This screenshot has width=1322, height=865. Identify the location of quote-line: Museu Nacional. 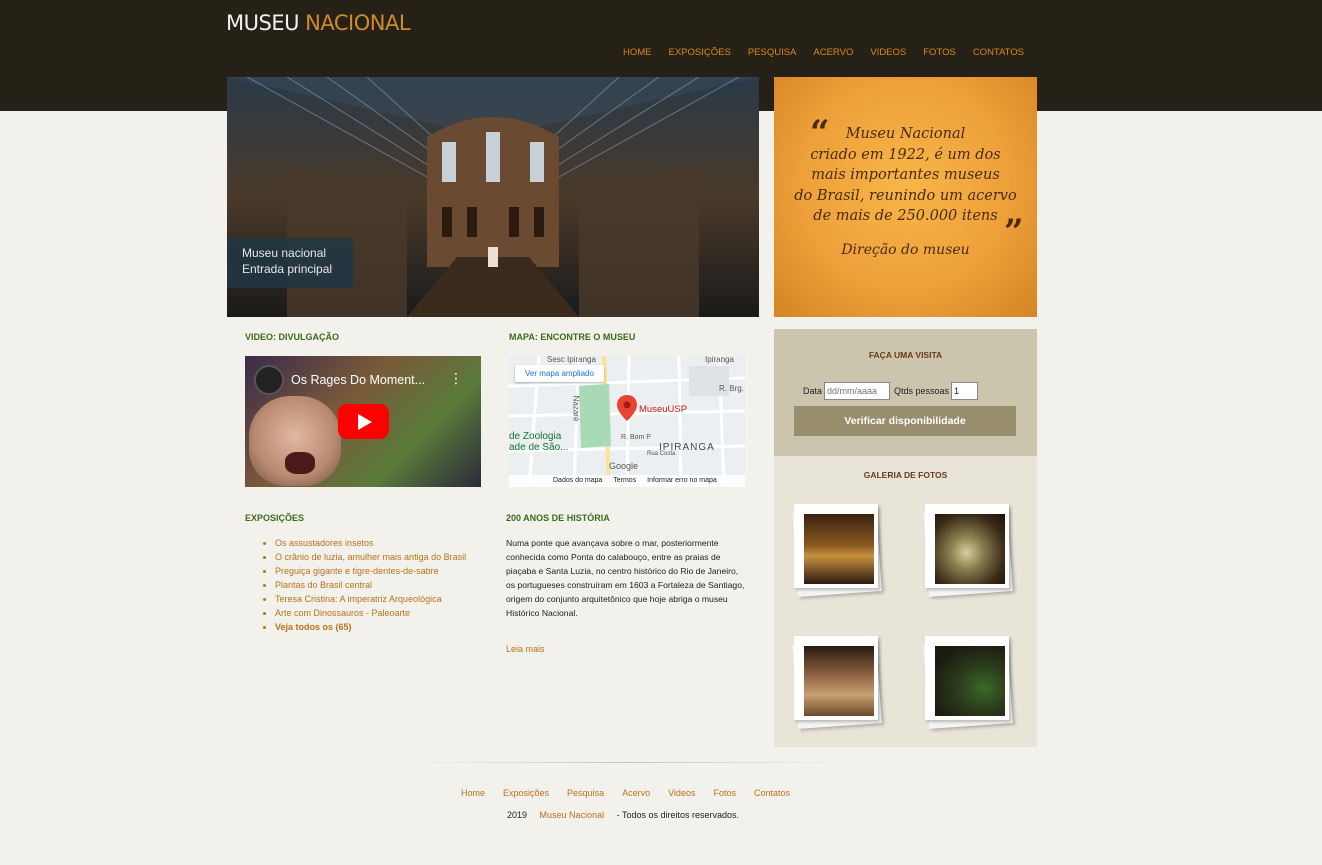
(905, 134).